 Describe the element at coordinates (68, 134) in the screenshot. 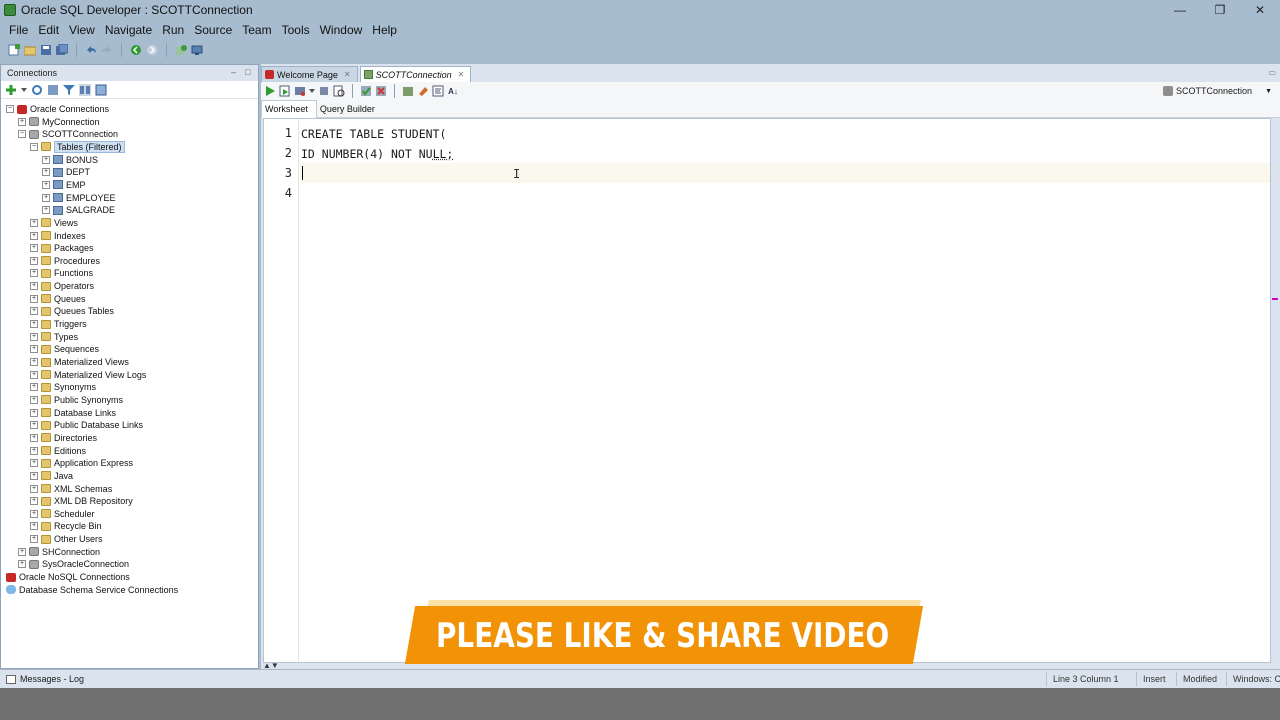

I see `tree-item: − SCOTTConnection` at that location.